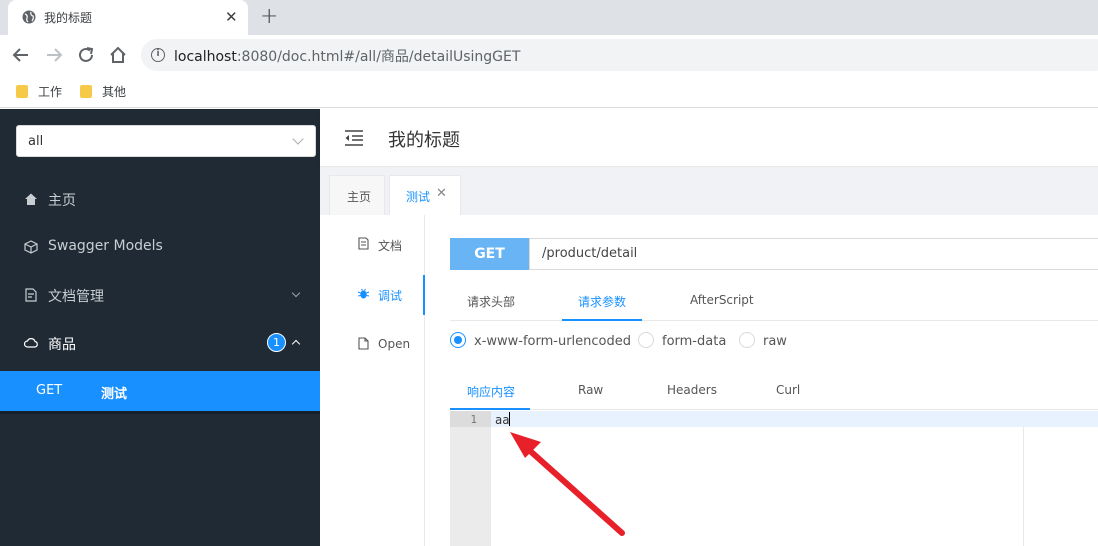 This screenshot has width=1098, height=546. I want to click on bookmark-folder: 工作, so click(39, 91).